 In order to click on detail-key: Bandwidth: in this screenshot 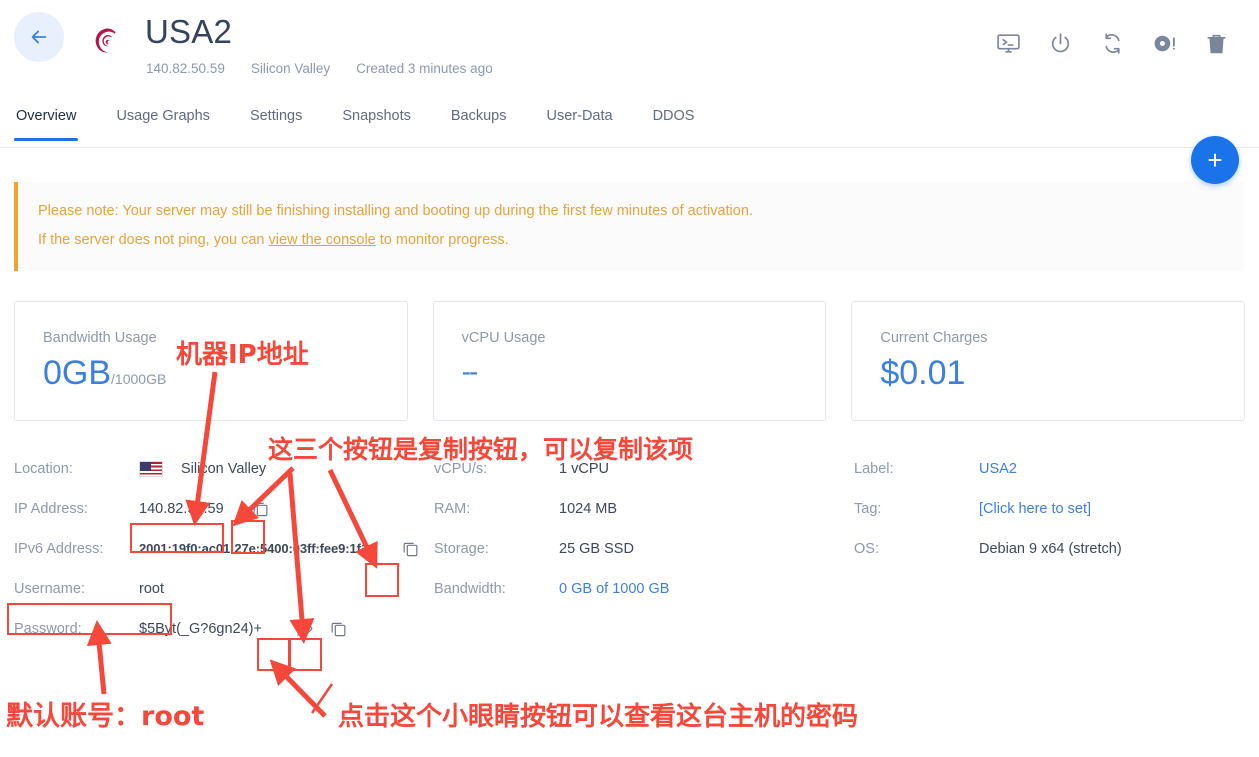, I will do `click(470, 588)`.